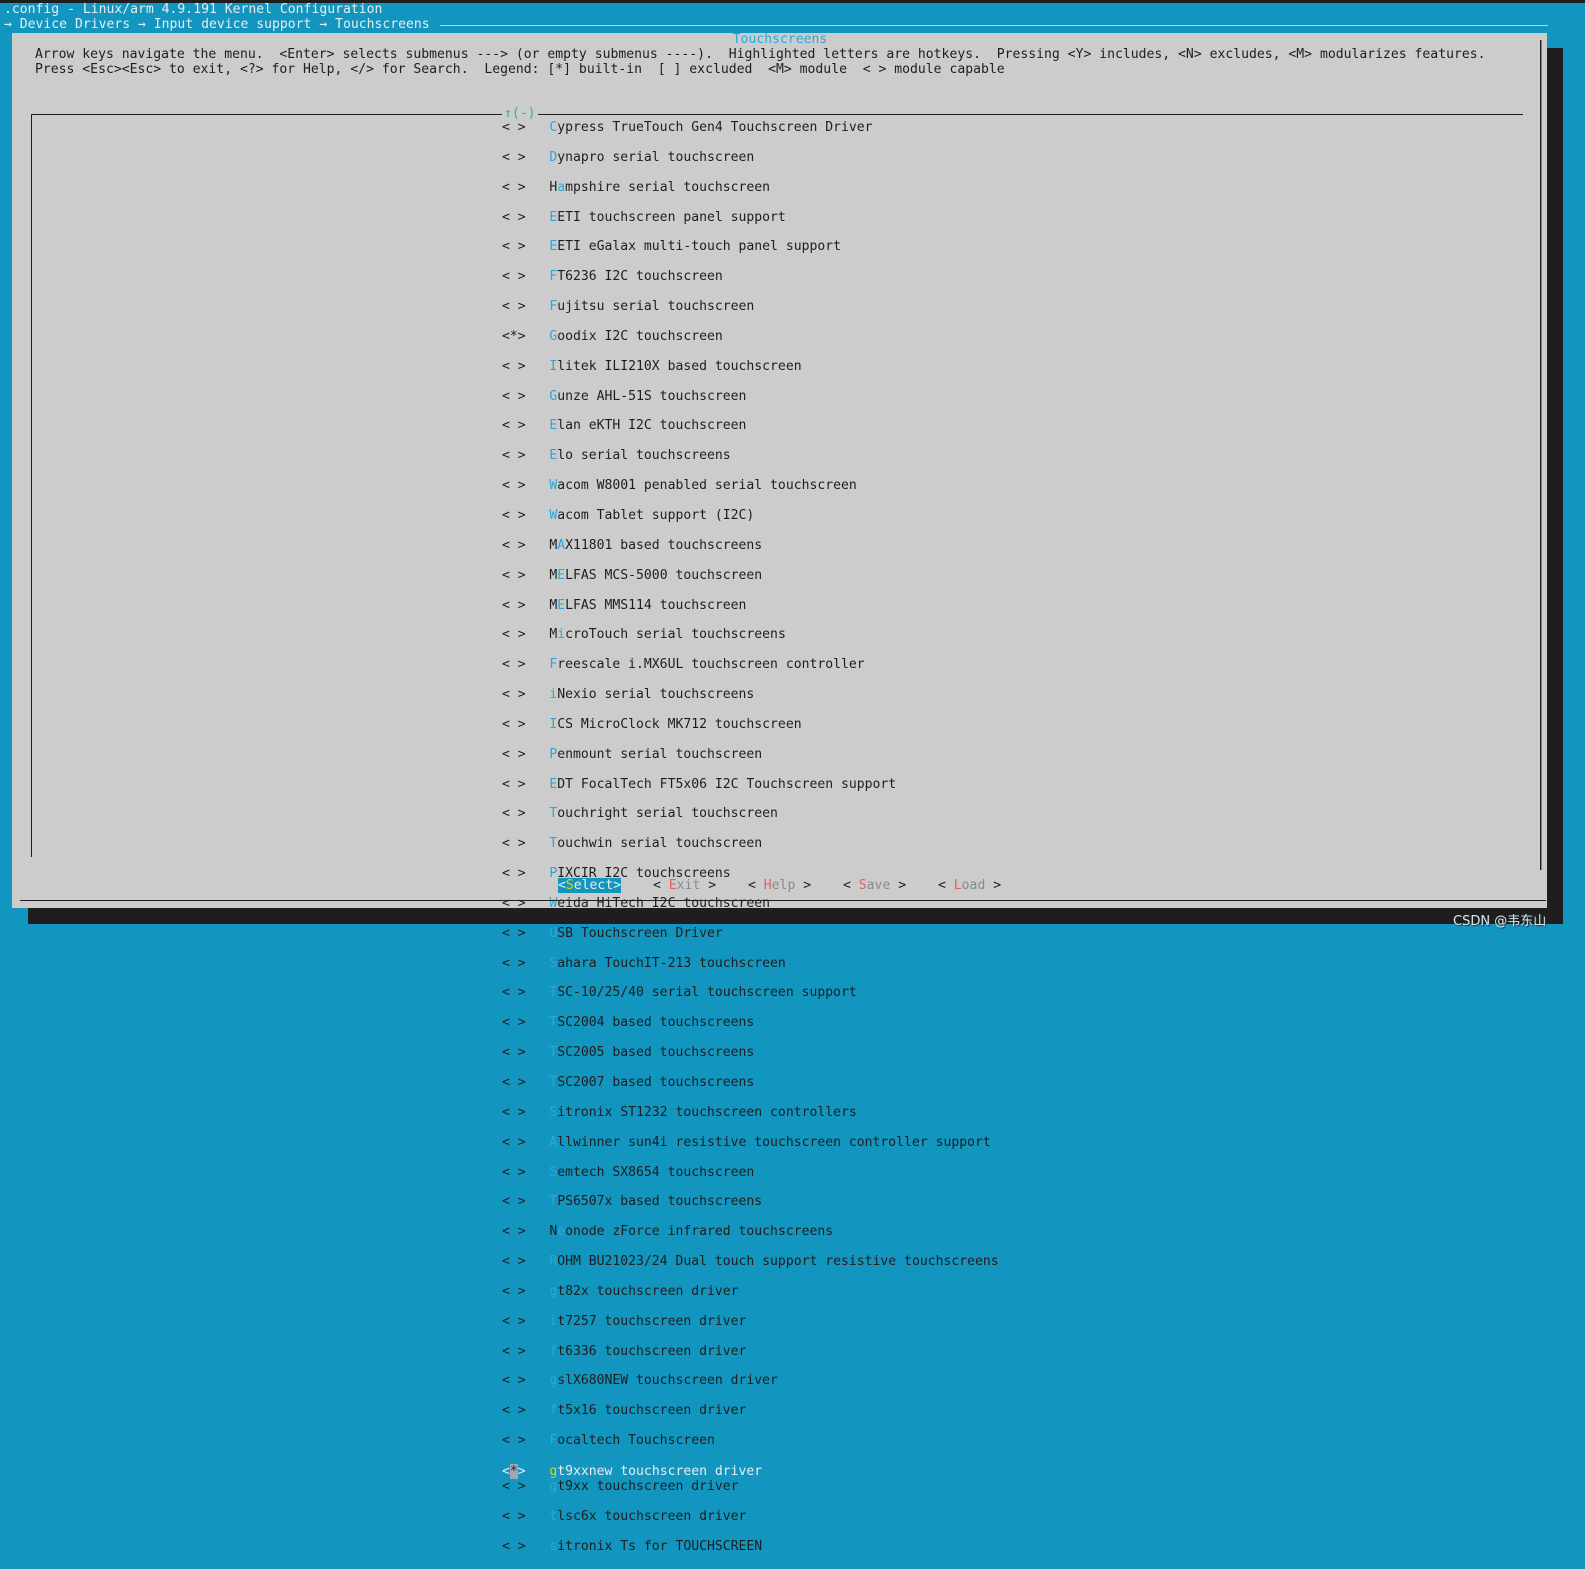 The height and width of the screenshot is (1569, 1585). I want to click on menu-item: < > MicroTouch serial touchscreens, so click(750, 635).